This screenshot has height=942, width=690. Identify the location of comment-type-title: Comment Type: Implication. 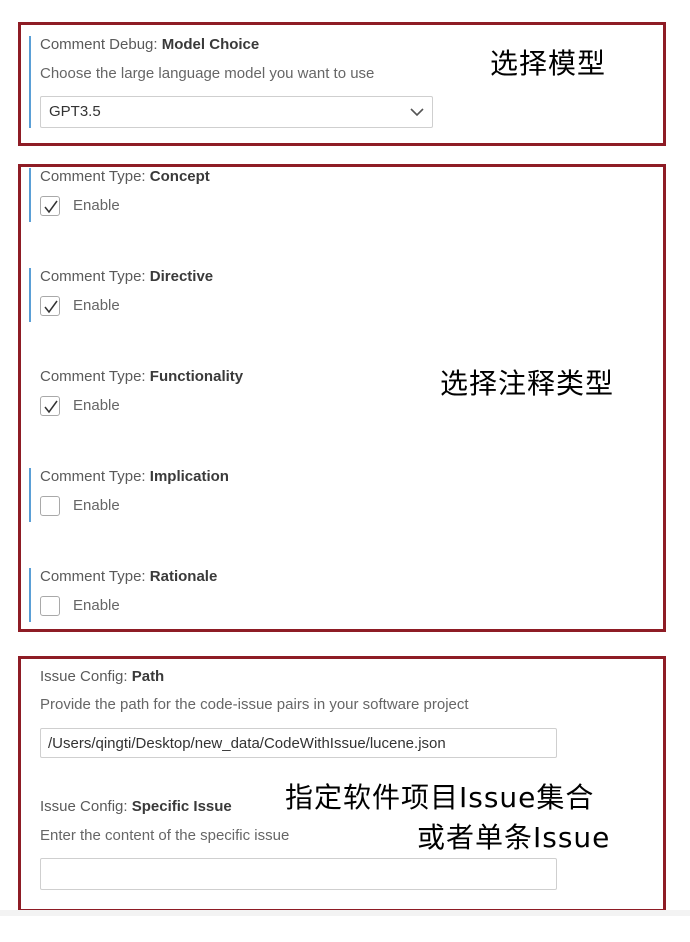
(134, 476).